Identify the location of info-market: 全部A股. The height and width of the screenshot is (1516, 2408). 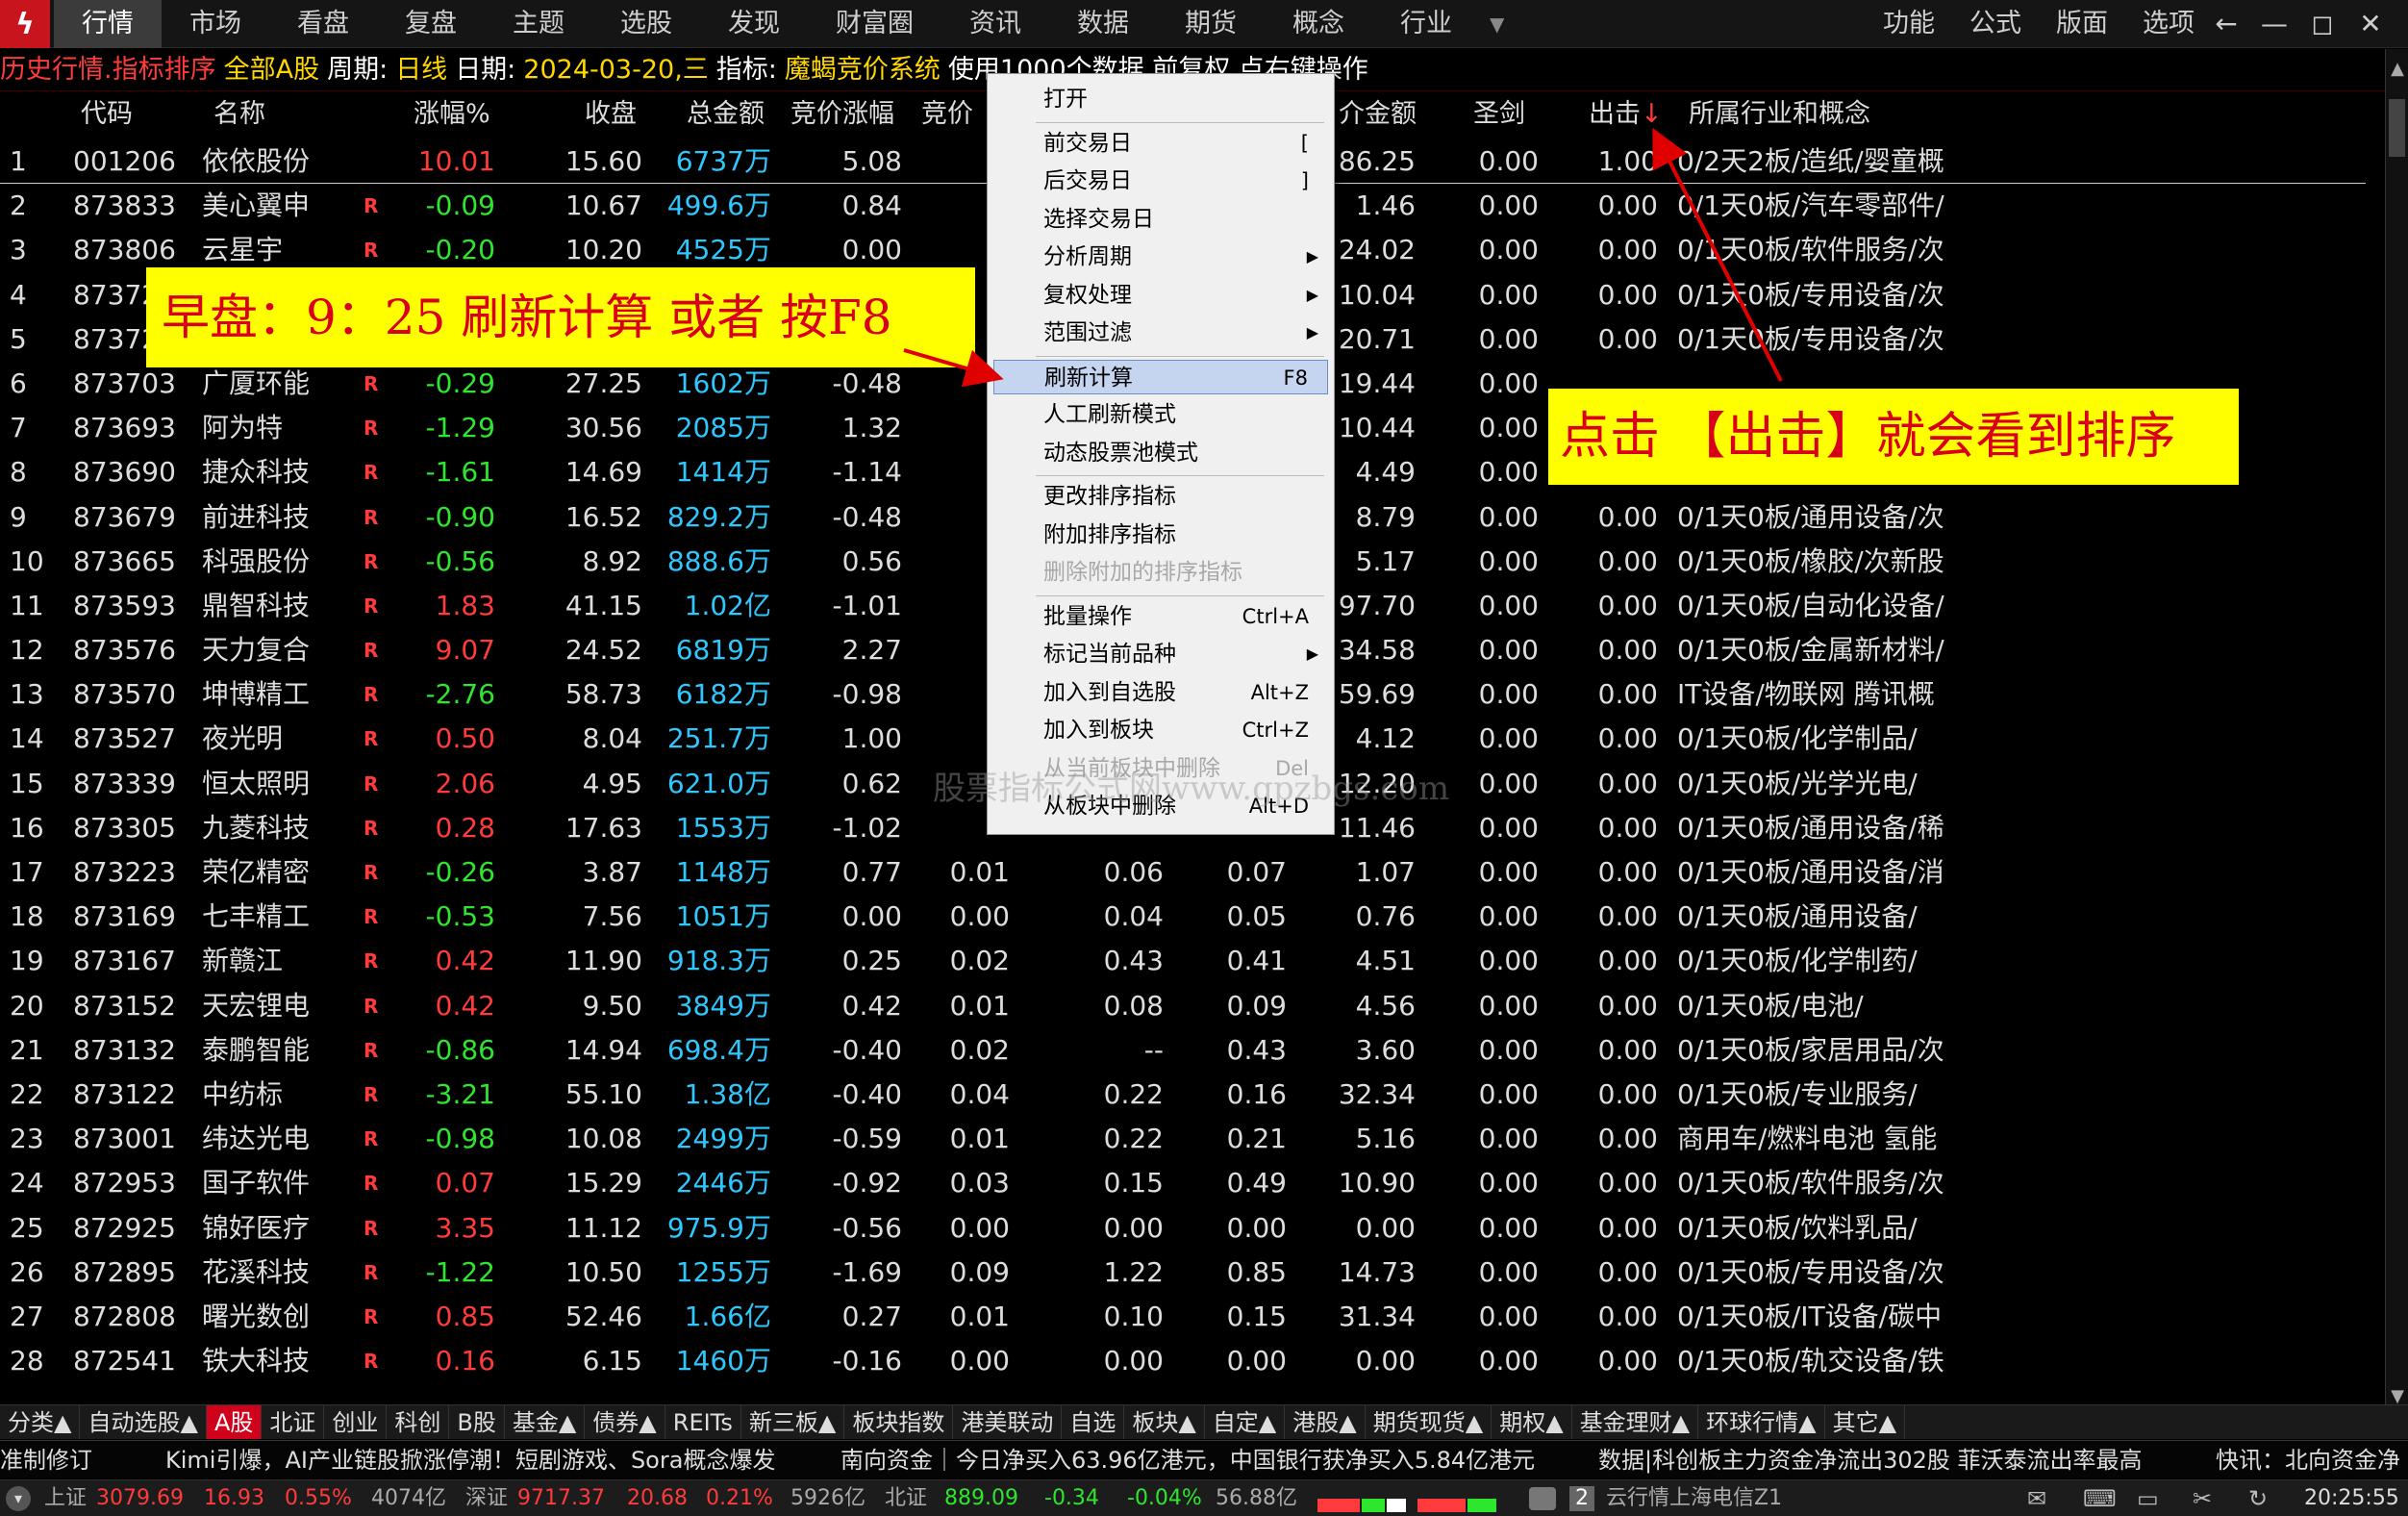
(271, 70).